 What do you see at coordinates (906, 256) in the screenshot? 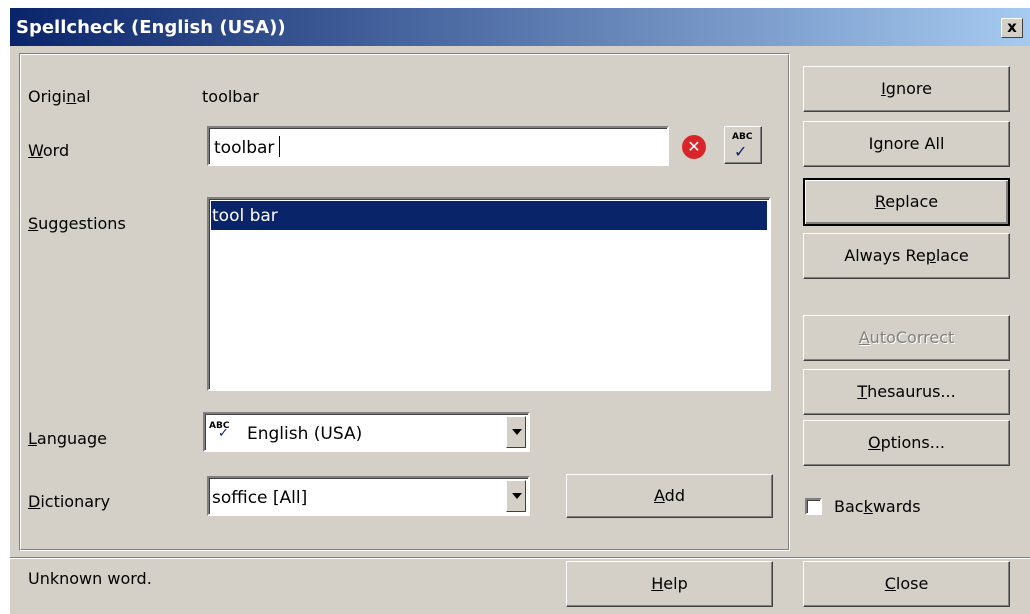
I see `always-replace-button: Always Replace` at bounding box center [906, 256].